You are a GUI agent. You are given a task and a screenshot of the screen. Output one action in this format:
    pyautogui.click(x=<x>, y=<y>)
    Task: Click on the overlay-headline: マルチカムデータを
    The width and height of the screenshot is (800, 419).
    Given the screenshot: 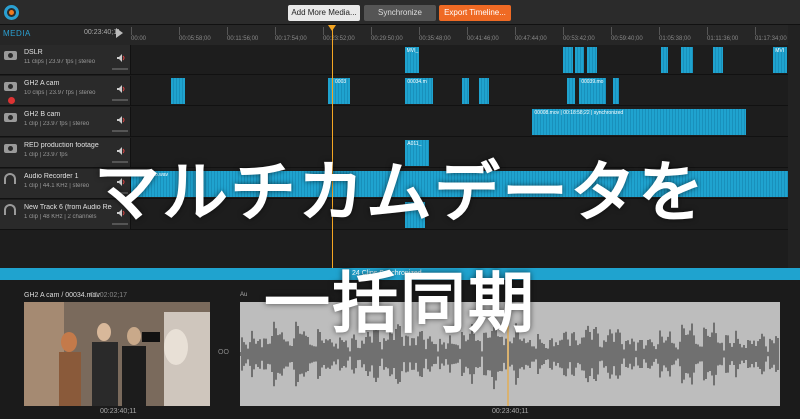 What is the action you would take?
    pyautogui.click(x=400, y=192)
    